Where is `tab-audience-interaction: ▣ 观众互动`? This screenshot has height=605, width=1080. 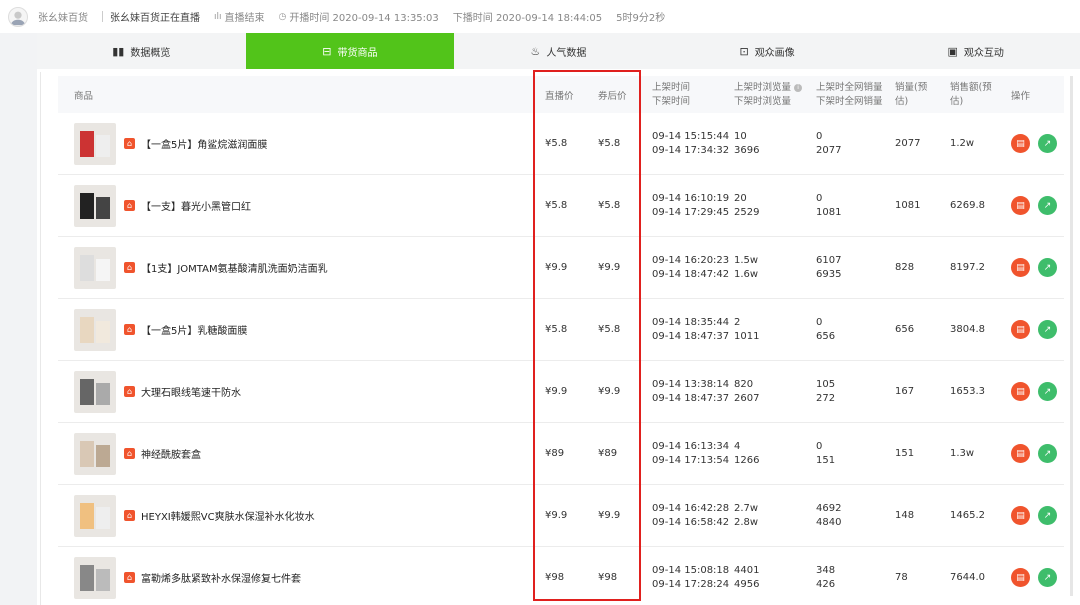 tab-audience-interaction: ▣ 观众互动 is located at coordinates (975, 51).